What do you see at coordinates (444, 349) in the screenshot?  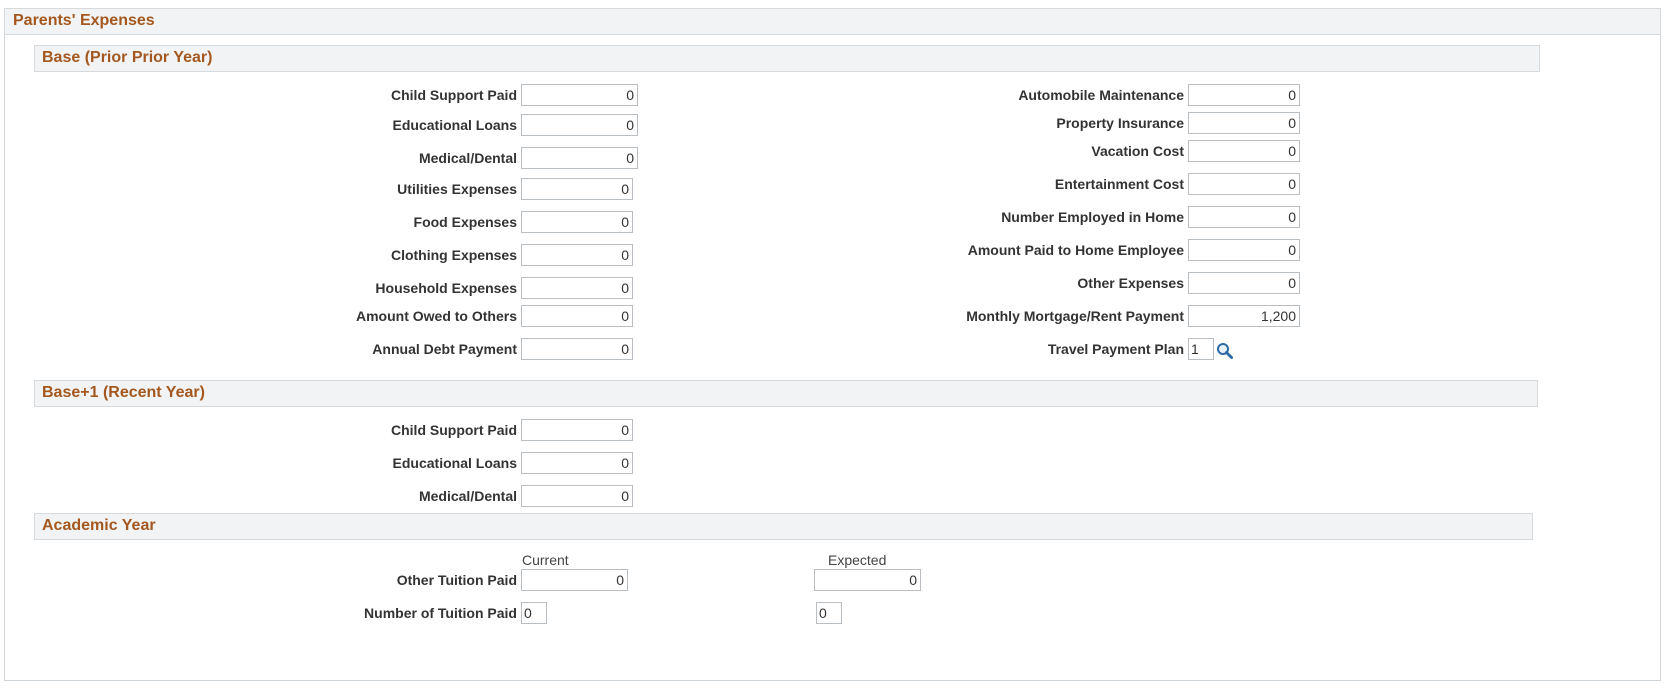 I see `base-annual-debt-label: Annual Debt Payment` at bounding box center [444, 349].